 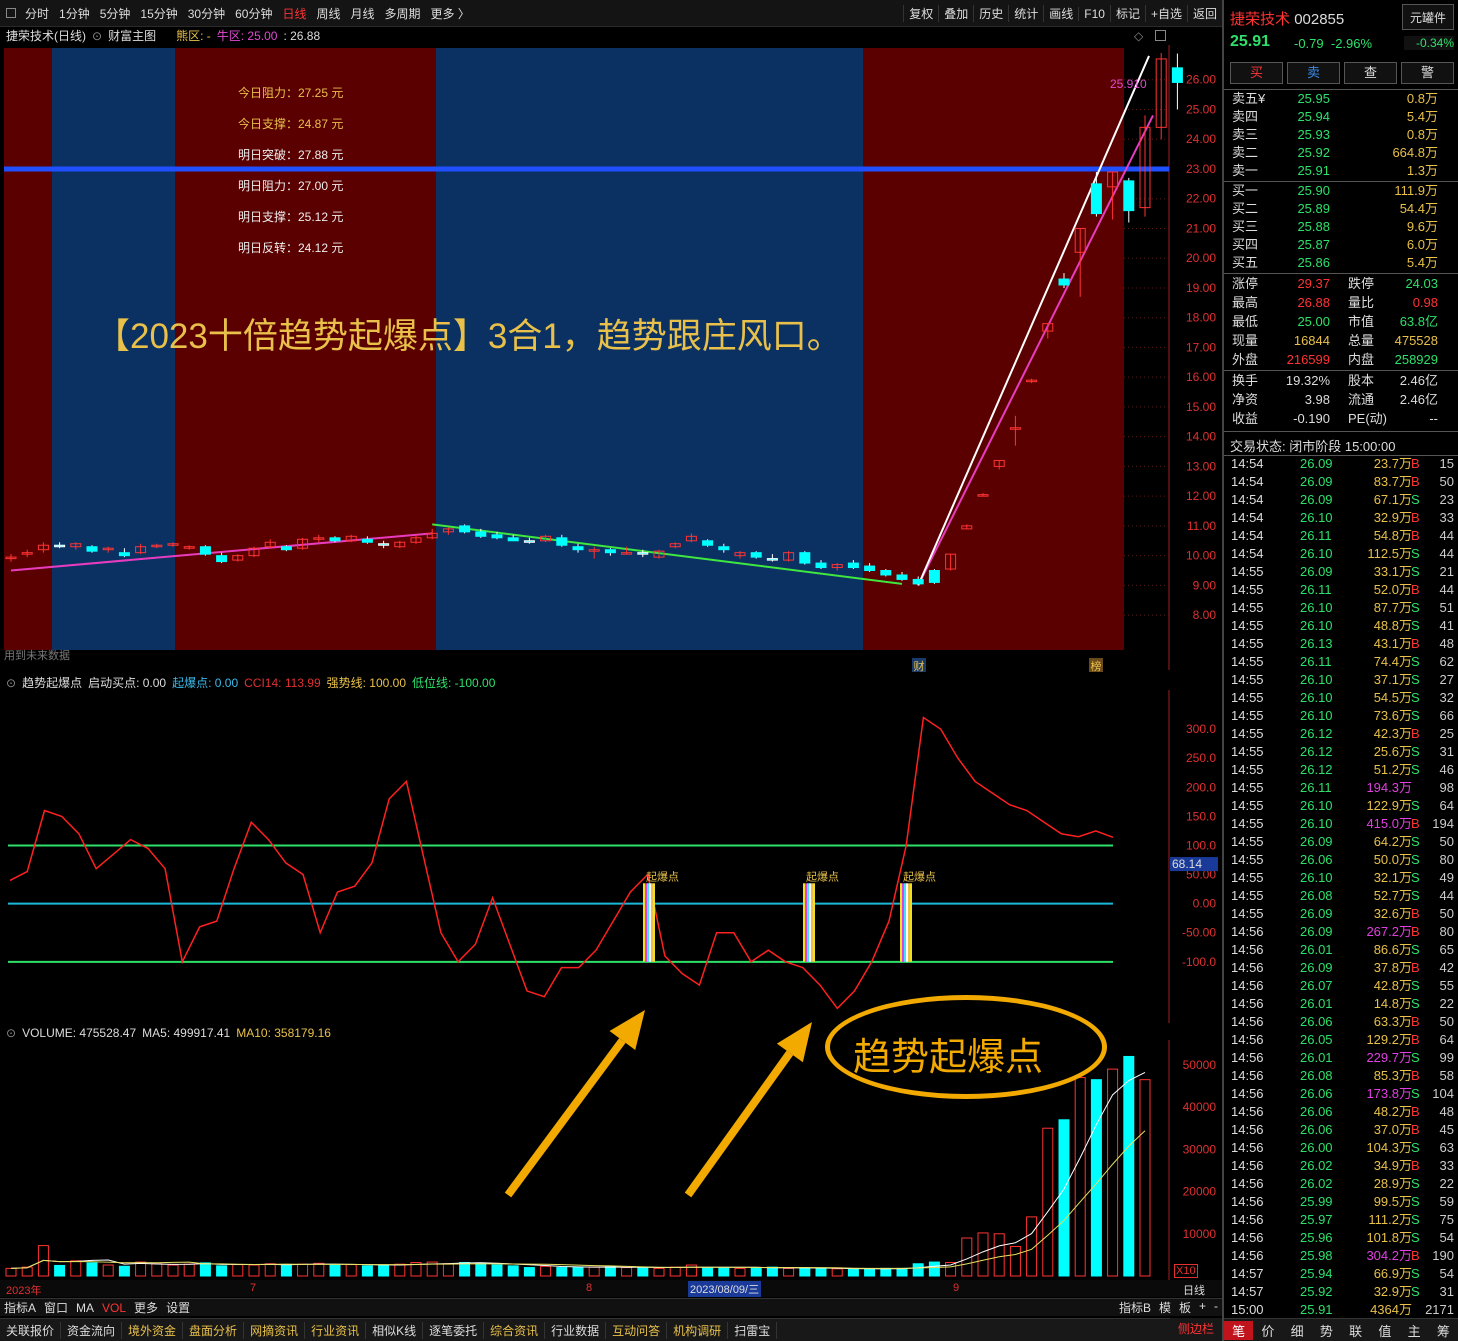 I want to click on side-tab-3: 势, so click(x=1326, y=1330).